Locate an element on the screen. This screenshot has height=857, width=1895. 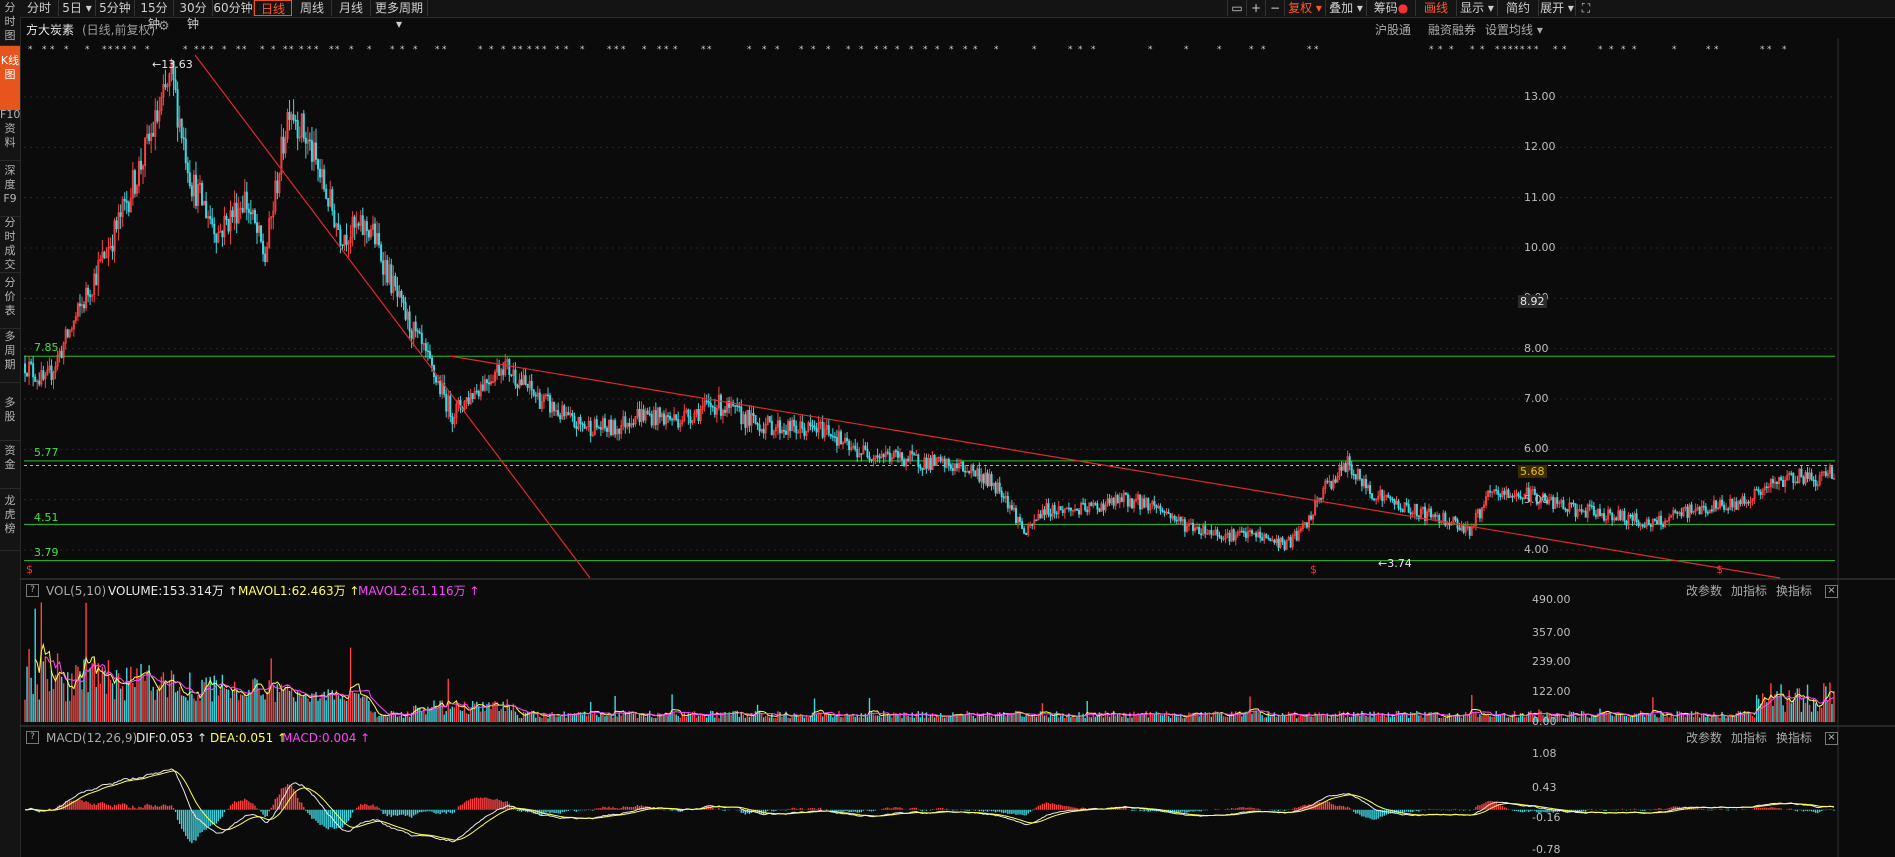
high-annotation: ←13.63 is located at coordinates (172, 64).